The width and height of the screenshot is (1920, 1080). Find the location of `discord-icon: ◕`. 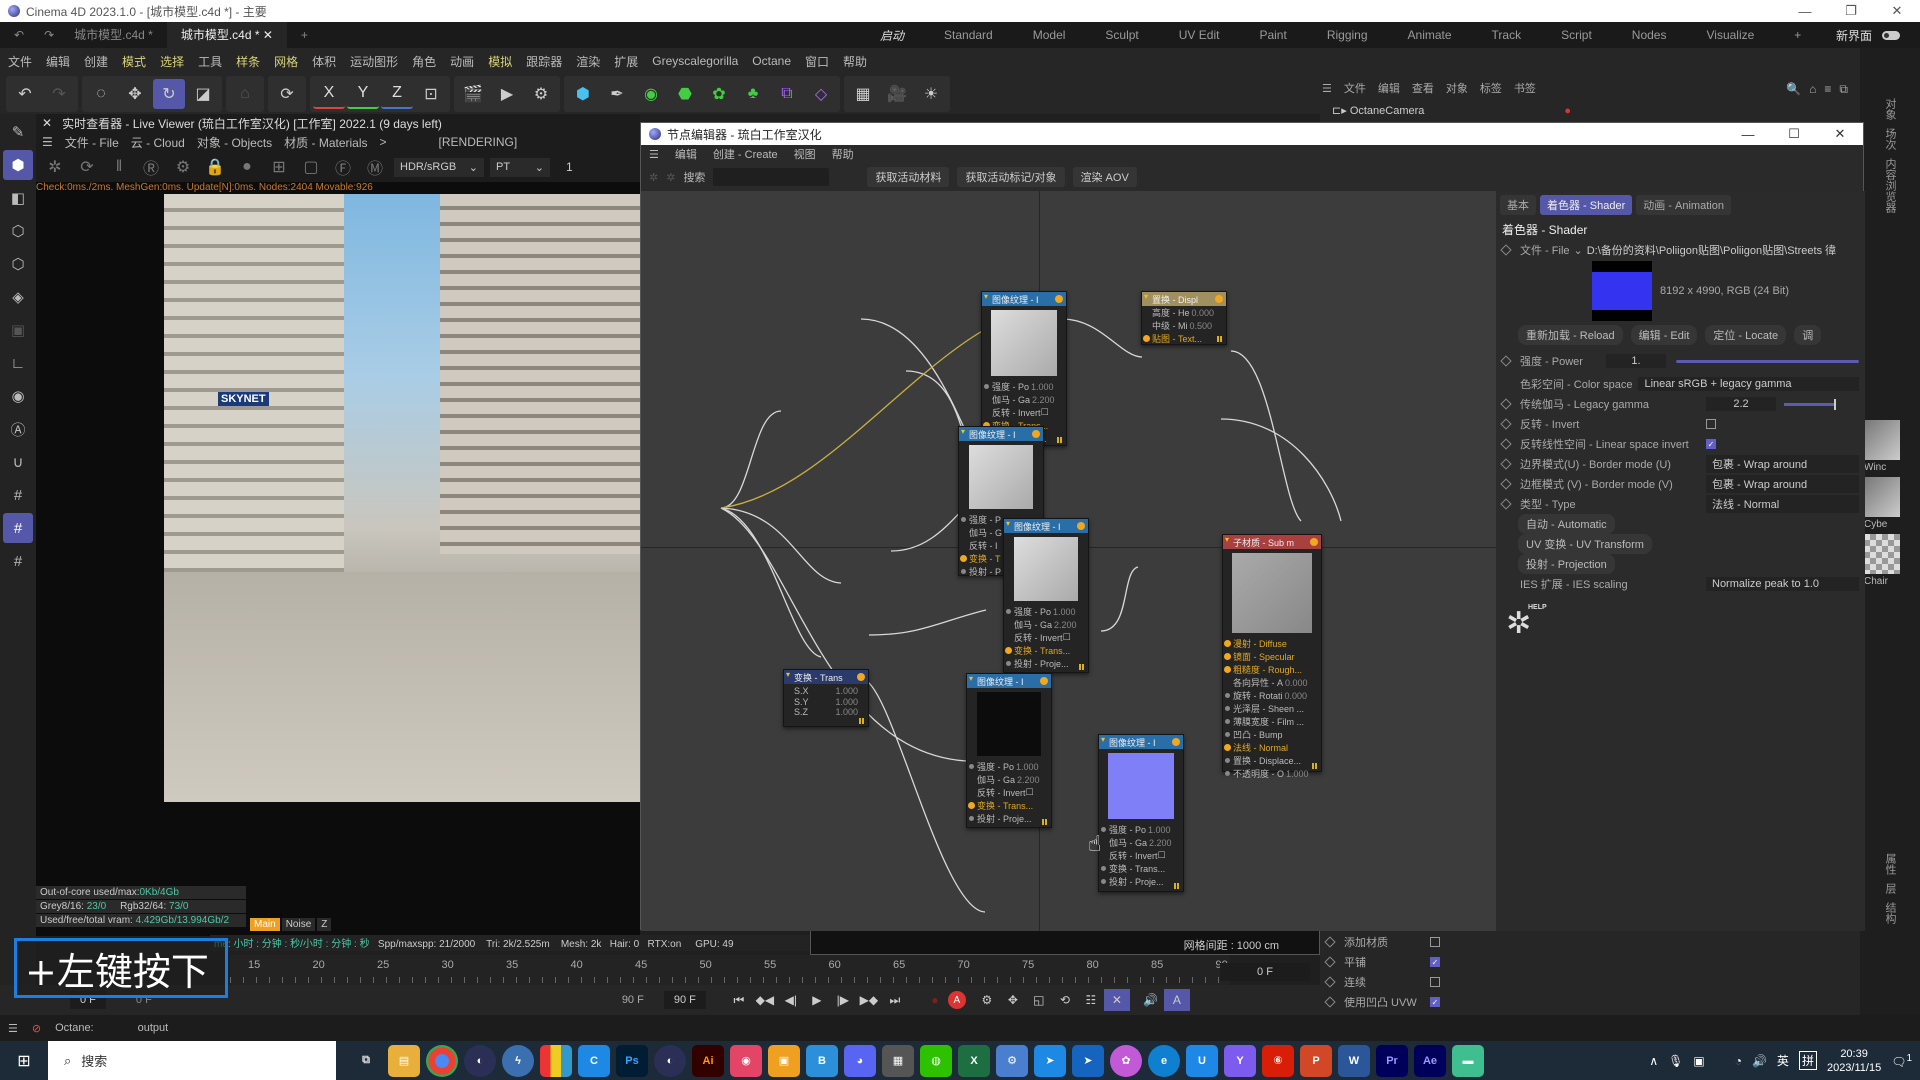

discord-icon: ◕ is located at coordinates (860, 1060).